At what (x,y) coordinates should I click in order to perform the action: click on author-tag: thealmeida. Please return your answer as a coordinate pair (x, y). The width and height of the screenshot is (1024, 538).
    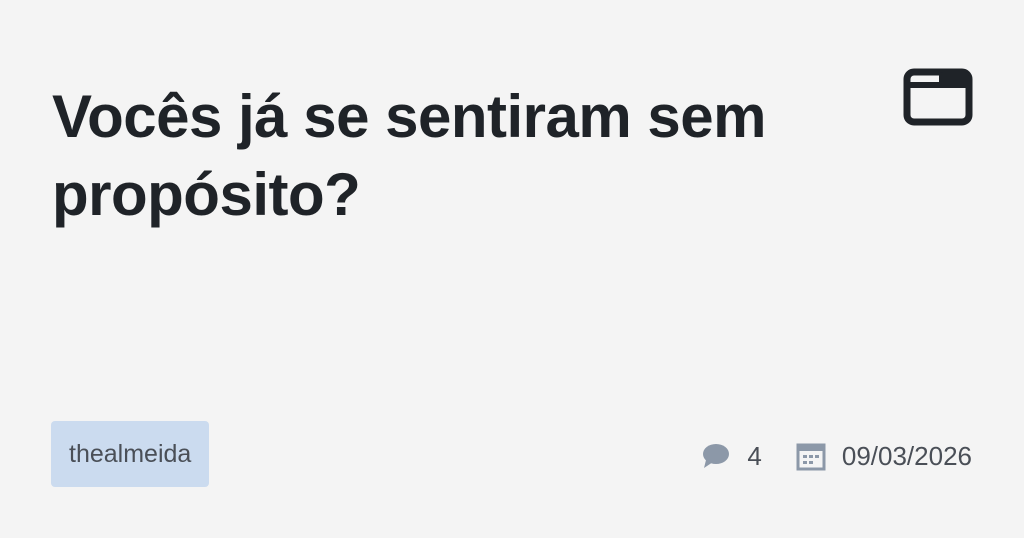
    Looking at the image, I should click on (130, 454).